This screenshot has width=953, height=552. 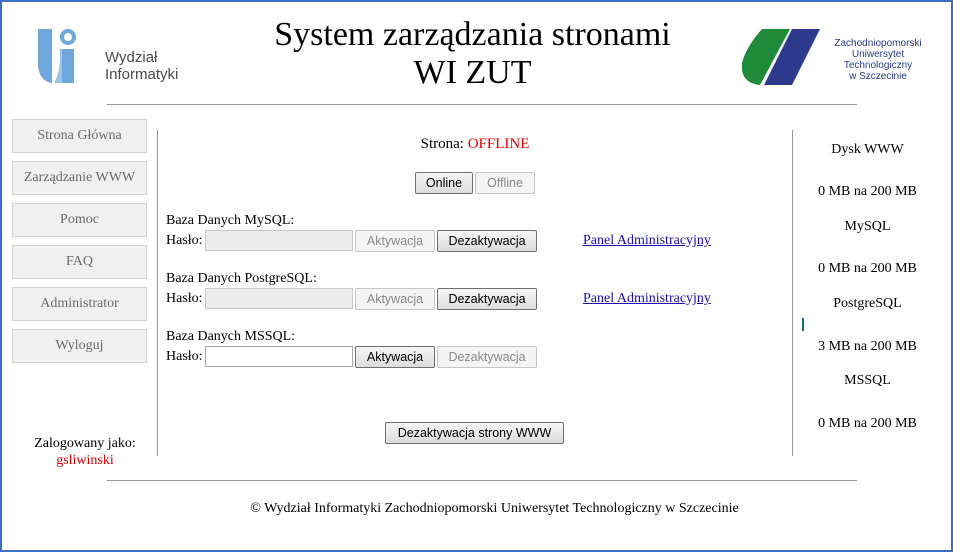 What do you see at coordinates (142, 74) in the screenshot?
I see `wi-logo-line2: Informatyki` at bounding box center [142, 74].